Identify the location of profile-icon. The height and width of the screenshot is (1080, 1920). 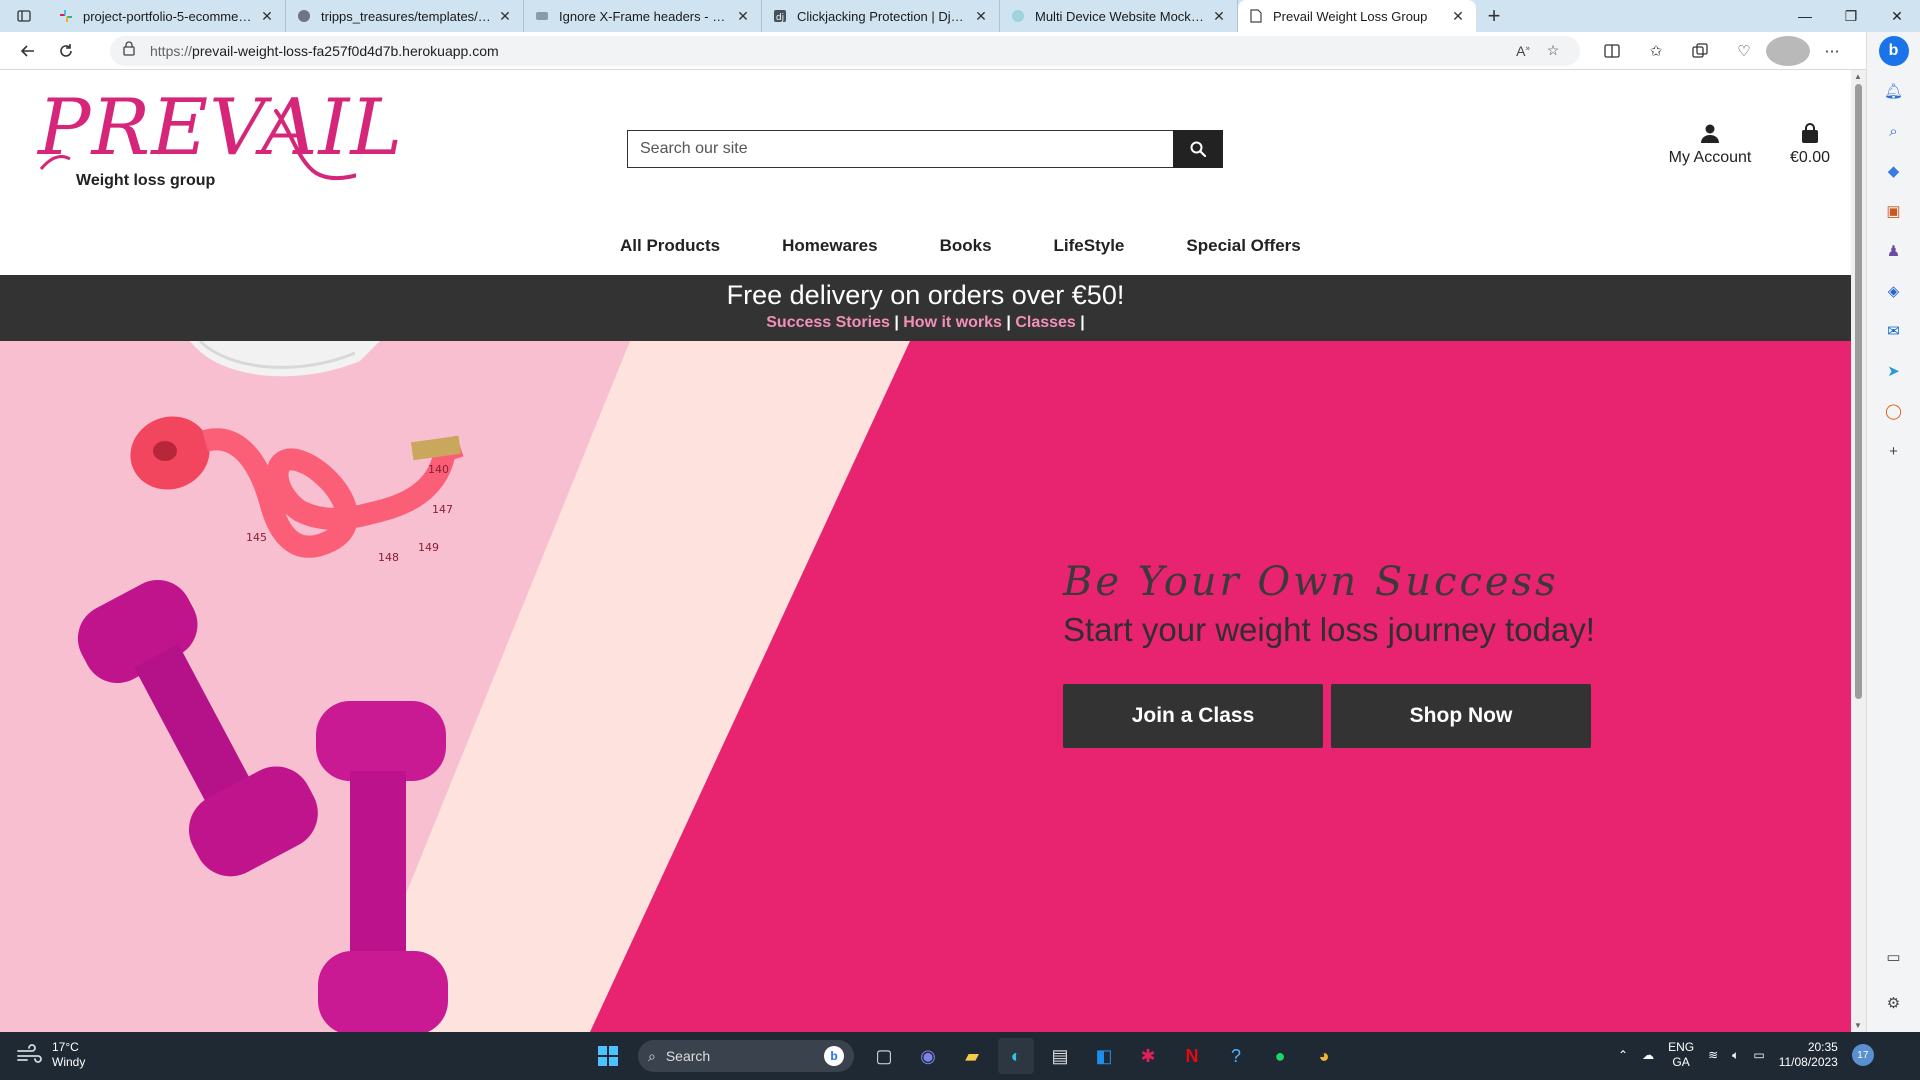
(1788, 50).